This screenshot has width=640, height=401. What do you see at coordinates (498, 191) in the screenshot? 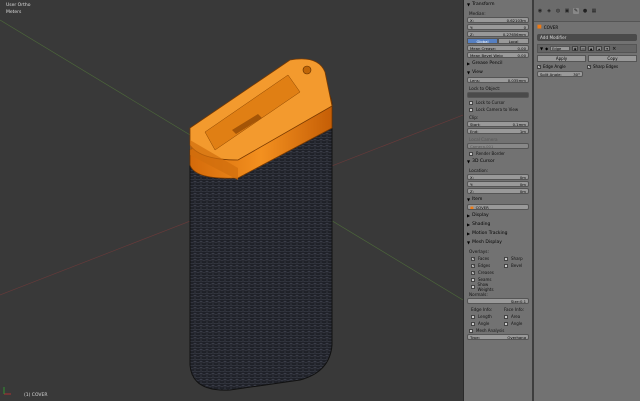
I see `cursor-z-field: Z: 0m` at bounding box center [498, 191].